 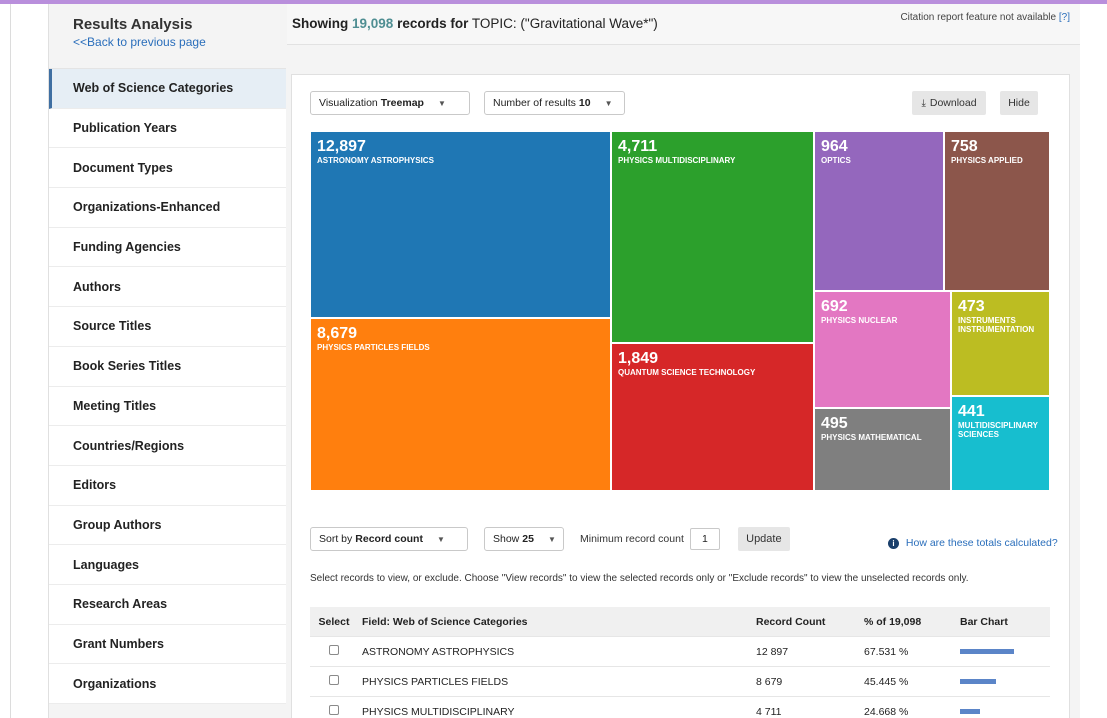 I want to click on show-label: Show, so click(x=506, y=539).